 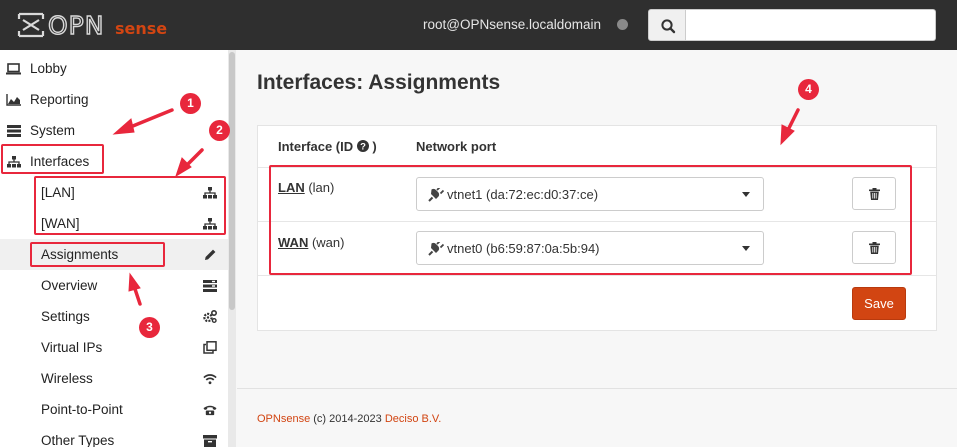 What do you see at coordinates (53, 130) in the screenshot?
I see `sidebar-item-label: System` at bounding box center [53, 130].